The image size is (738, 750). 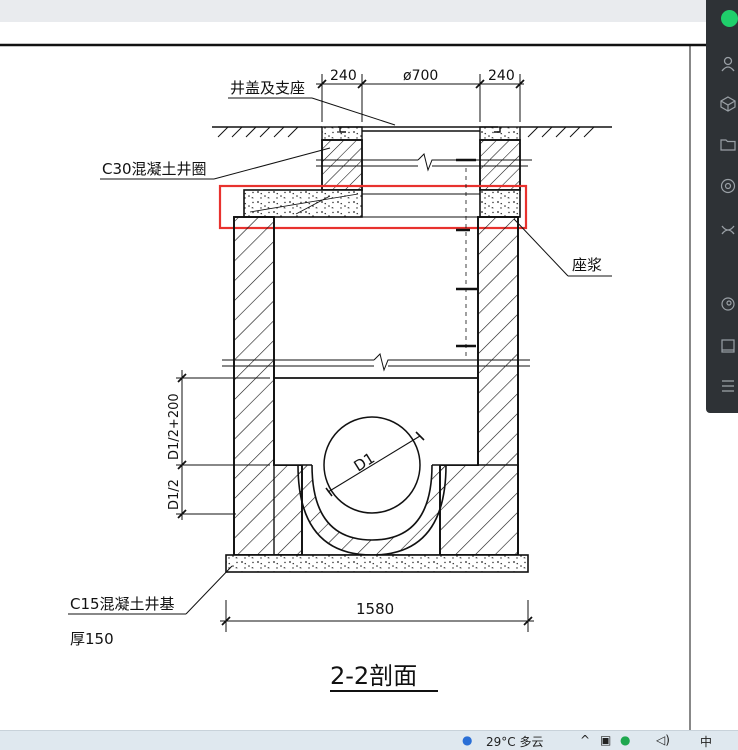 What do you see at coordinates (377, 563) in the screenshot?
I see `c15-concrete-base` at bounding box center [377, 563].